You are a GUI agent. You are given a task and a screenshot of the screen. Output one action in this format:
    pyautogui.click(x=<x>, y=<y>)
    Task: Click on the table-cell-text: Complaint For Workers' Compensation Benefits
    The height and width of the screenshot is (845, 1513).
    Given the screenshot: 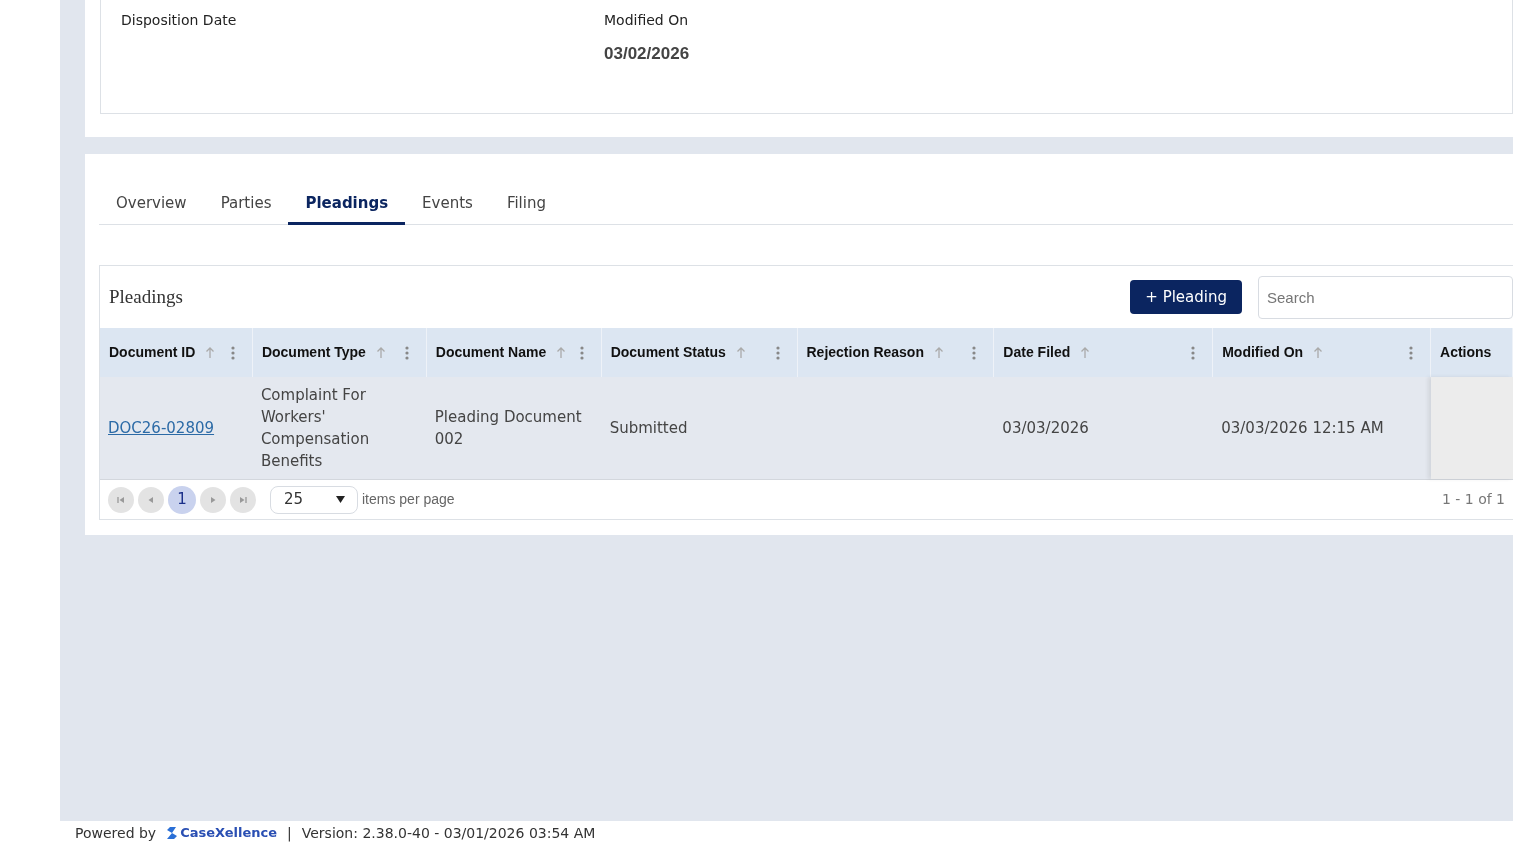 What is the action you would take?
    pyautogui.click(x=315, y=428)
    